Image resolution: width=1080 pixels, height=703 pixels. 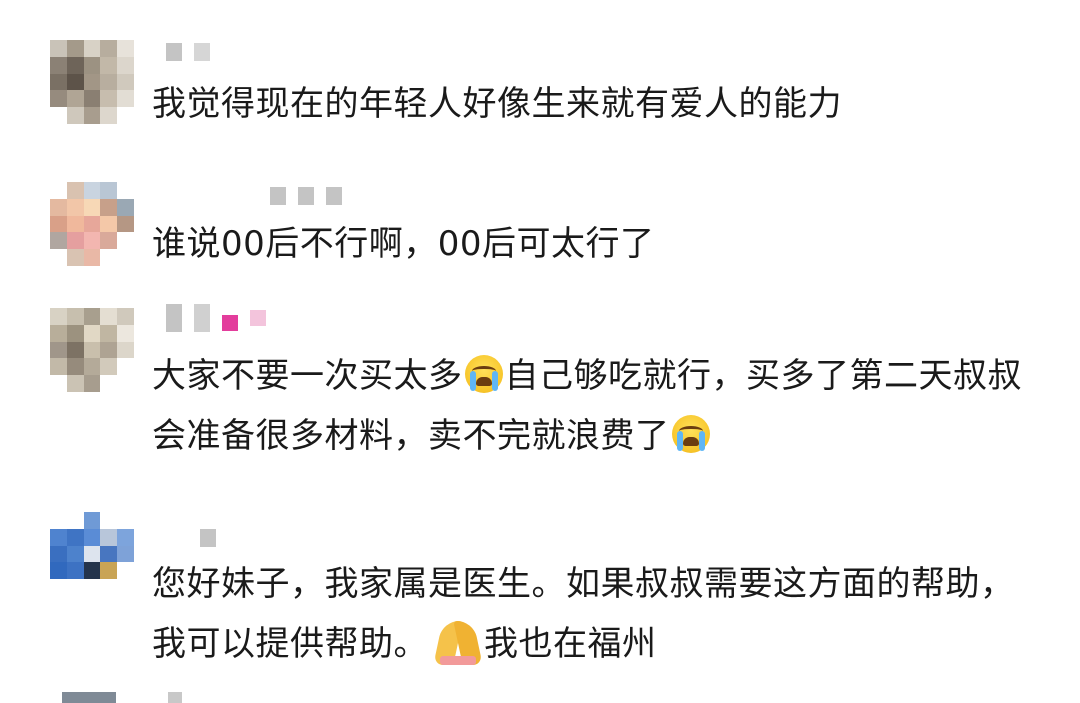 What do you see at coordinates (89, 697) in the screenshot?
I see `next-comment-avatar-partial` at bounding box center [89, 697].